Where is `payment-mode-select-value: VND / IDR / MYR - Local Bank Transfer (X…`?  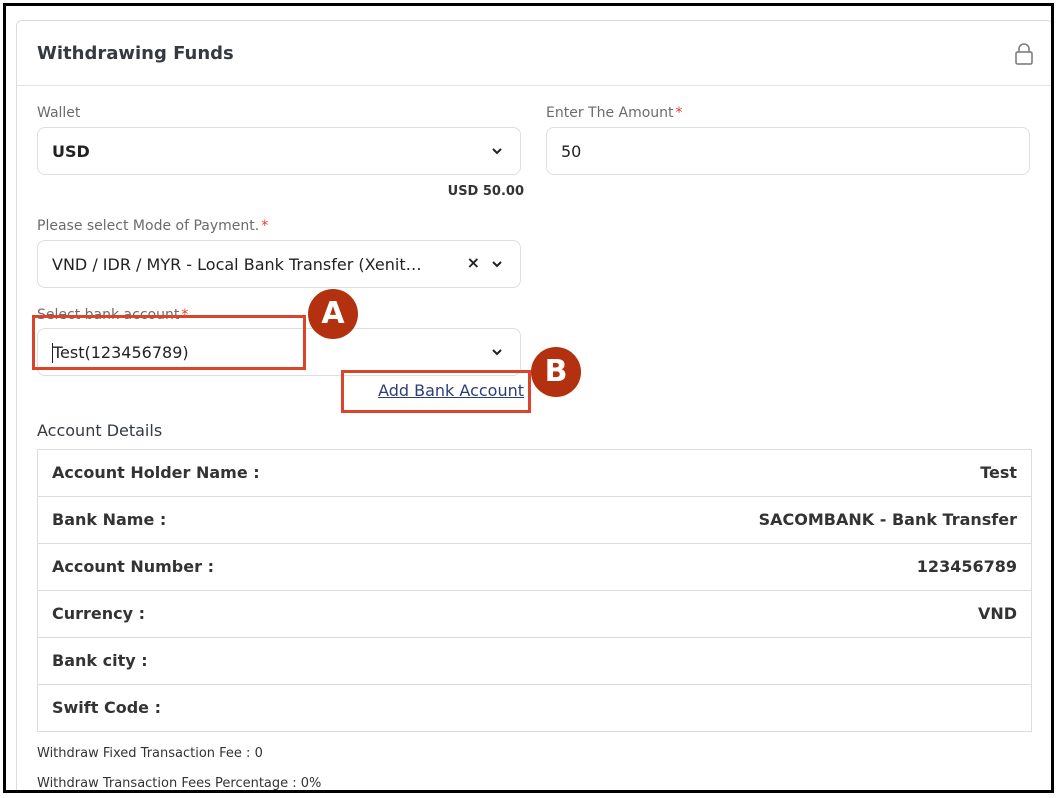 payment-mode-select-value: VND / IDR / MYR - Local Bank Transfer (X… is located at coordinates (237, 264).